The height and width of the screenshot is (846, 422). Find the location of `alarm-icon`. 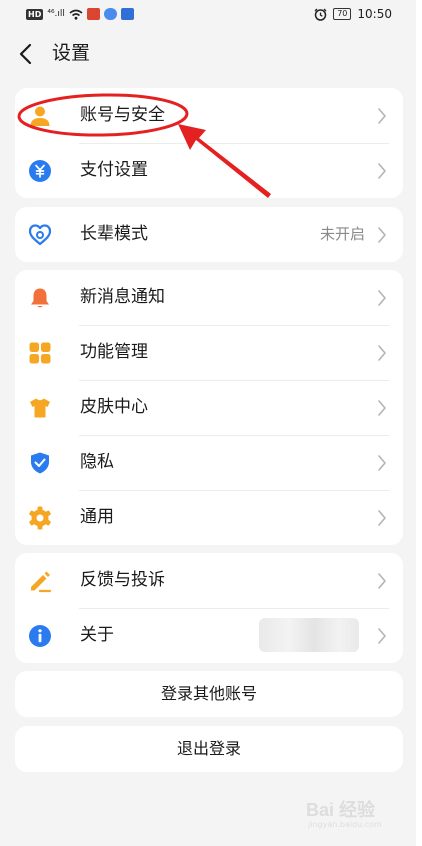

alarm-icon is located at coordinates (320, 14).